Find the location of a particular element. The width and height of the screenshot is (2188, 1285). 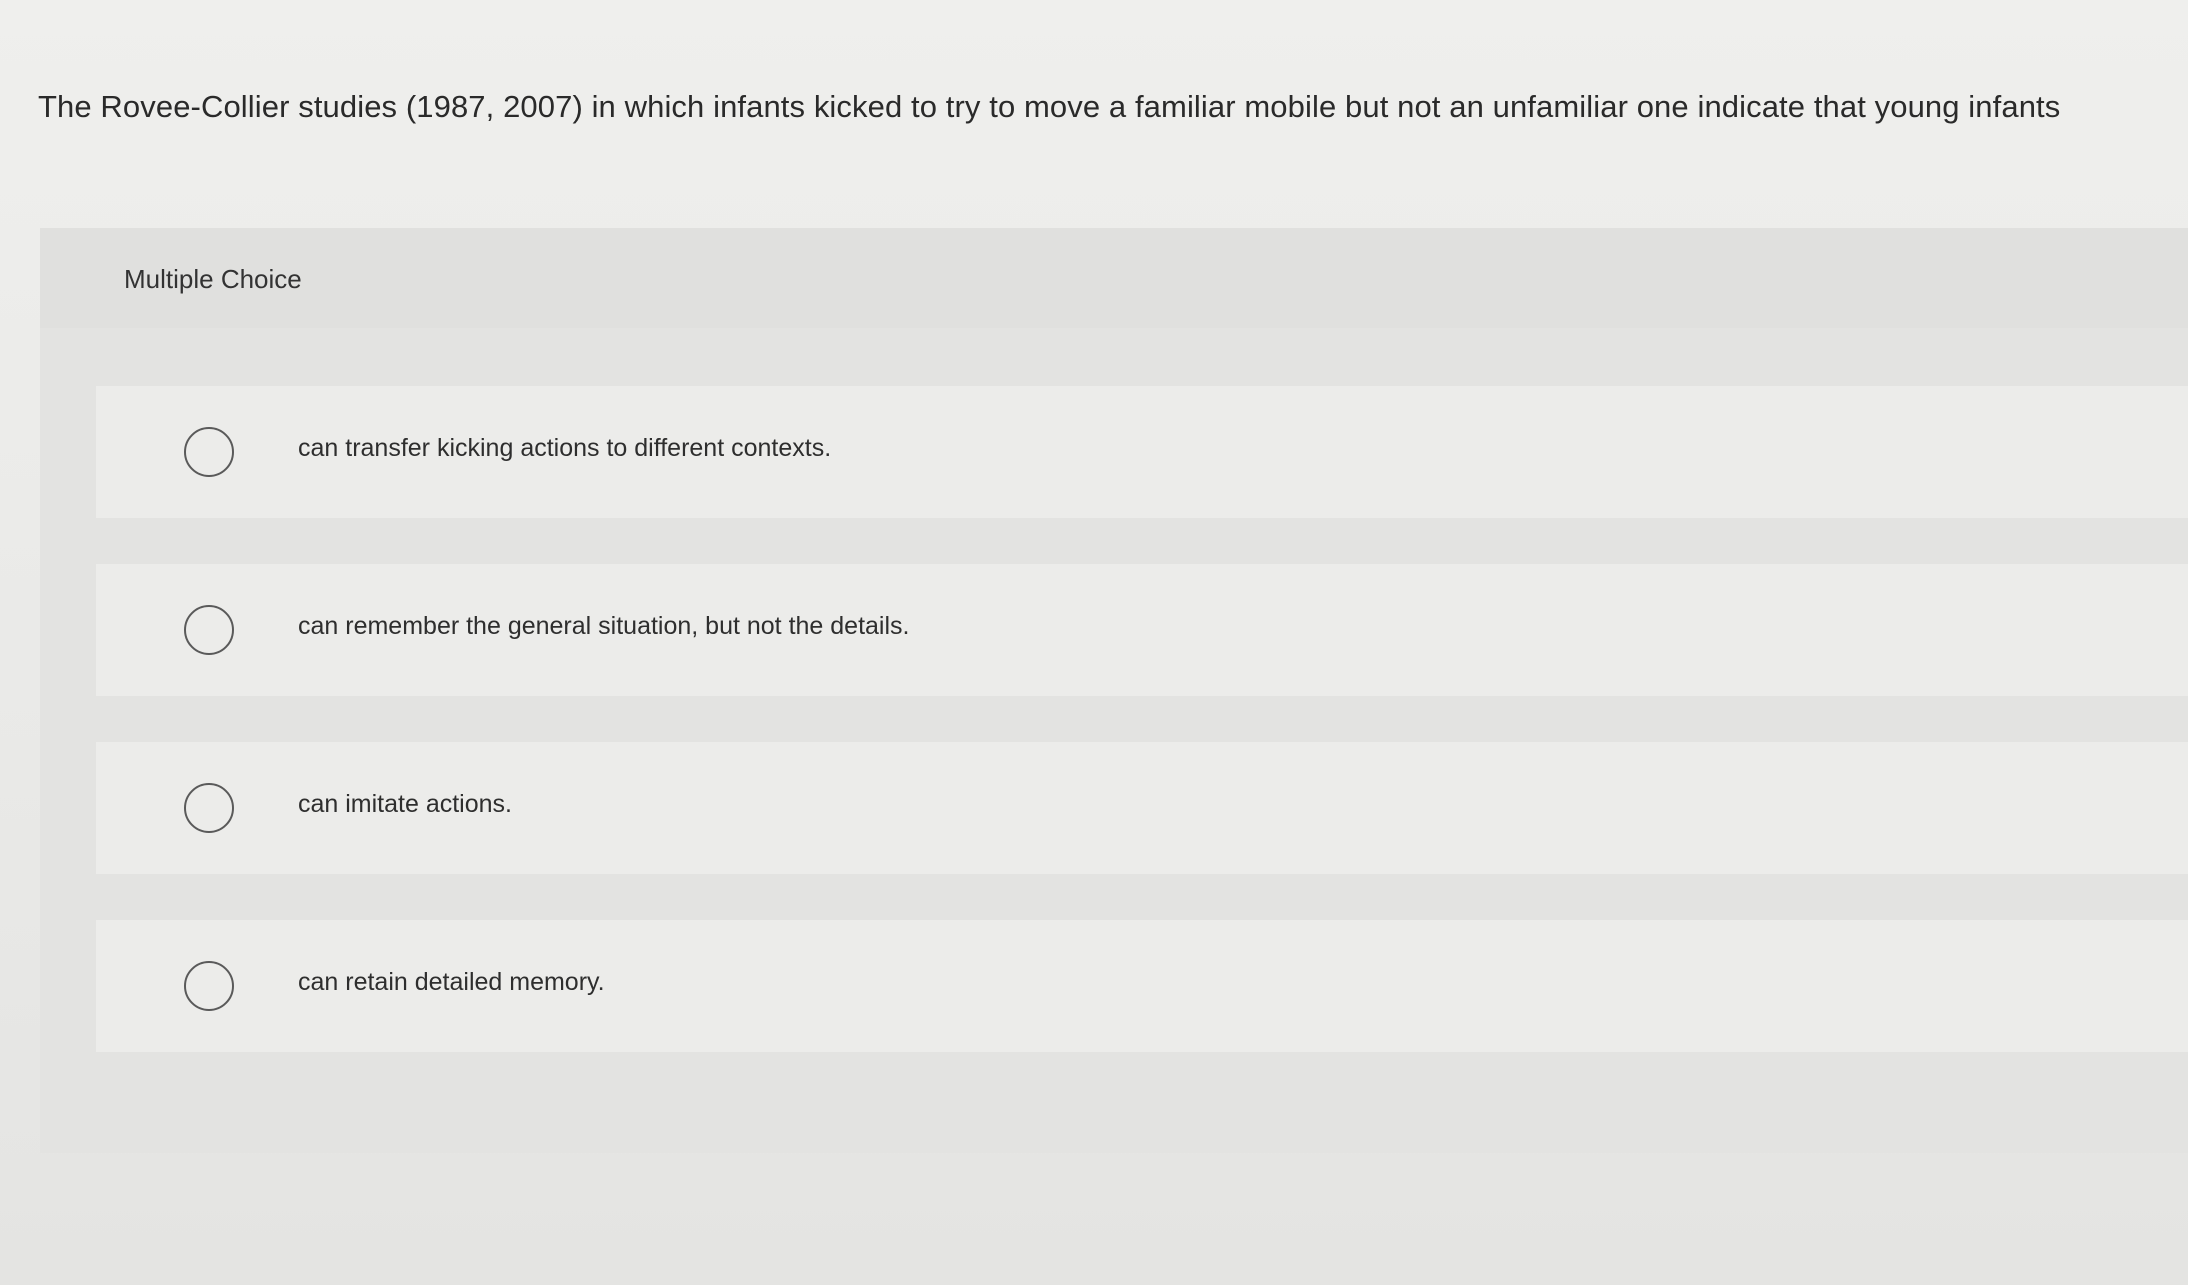

question-type-label: Multiple Choice is located at coordinates (213, 279).